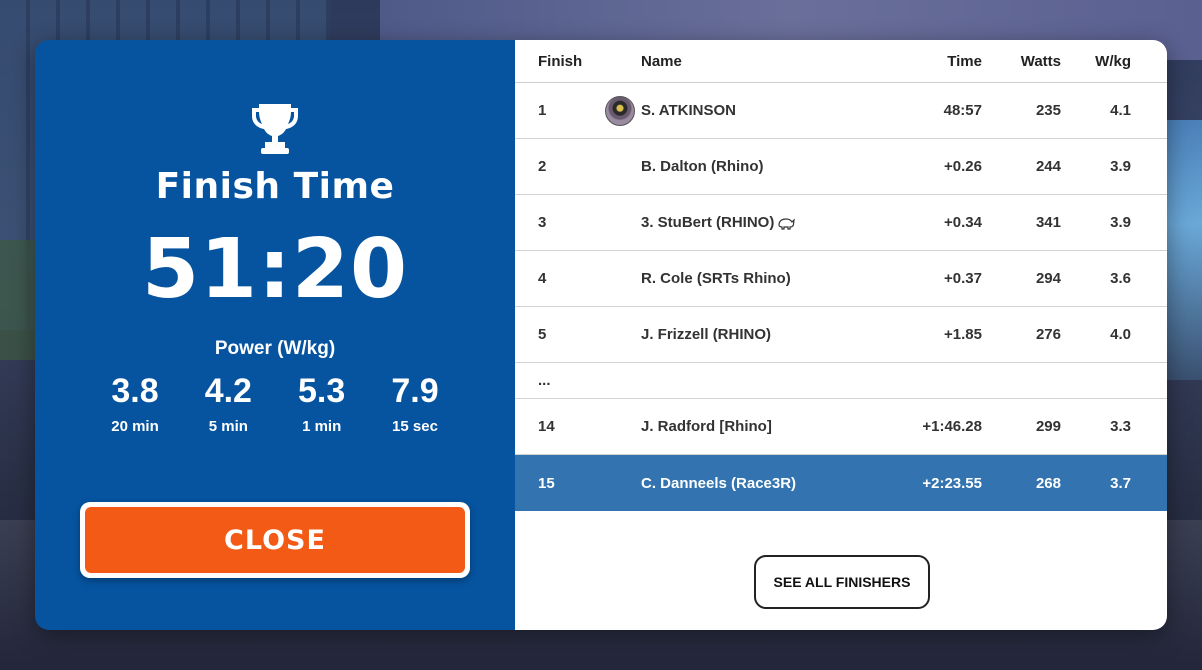 The image size is (1202, 670). Describe the element at coordinates (841, 61) in the screenshot. I see `results-table-header: Finish Name Time Watts W/kg` at that location.